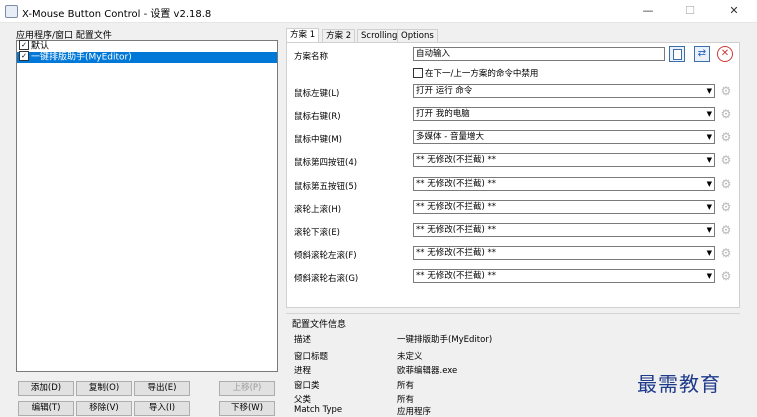 The width and height of the screenshot is (757, 417). What do you see at coordinates (456, 207) in the screenshot?
I see `wheel-up-value: ** 无修改(不拦截) **` at bounding box center [456, 207].